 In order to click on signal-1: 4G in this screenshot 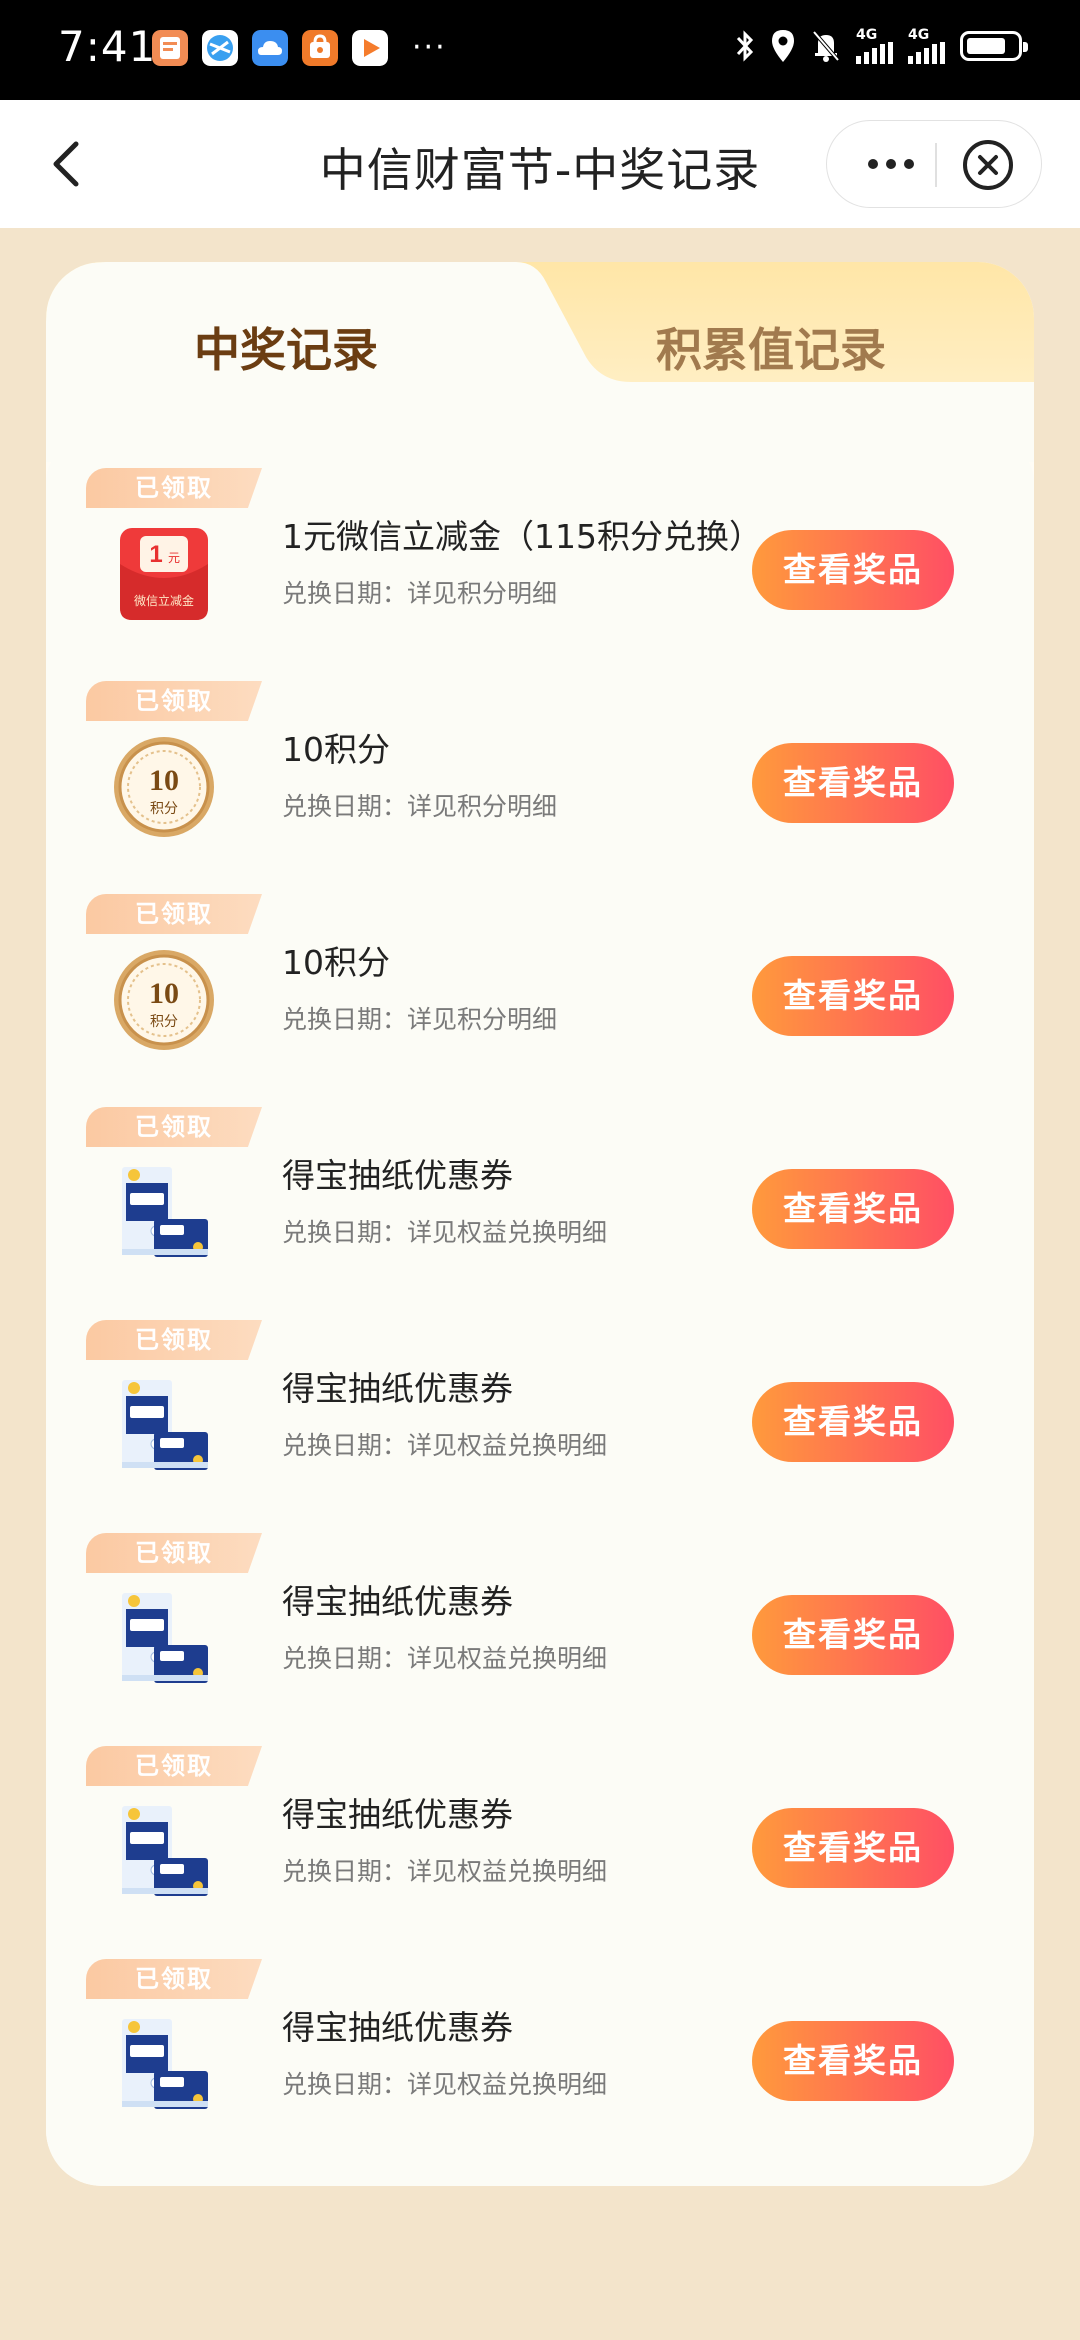, I will do `click(875, 46)`.